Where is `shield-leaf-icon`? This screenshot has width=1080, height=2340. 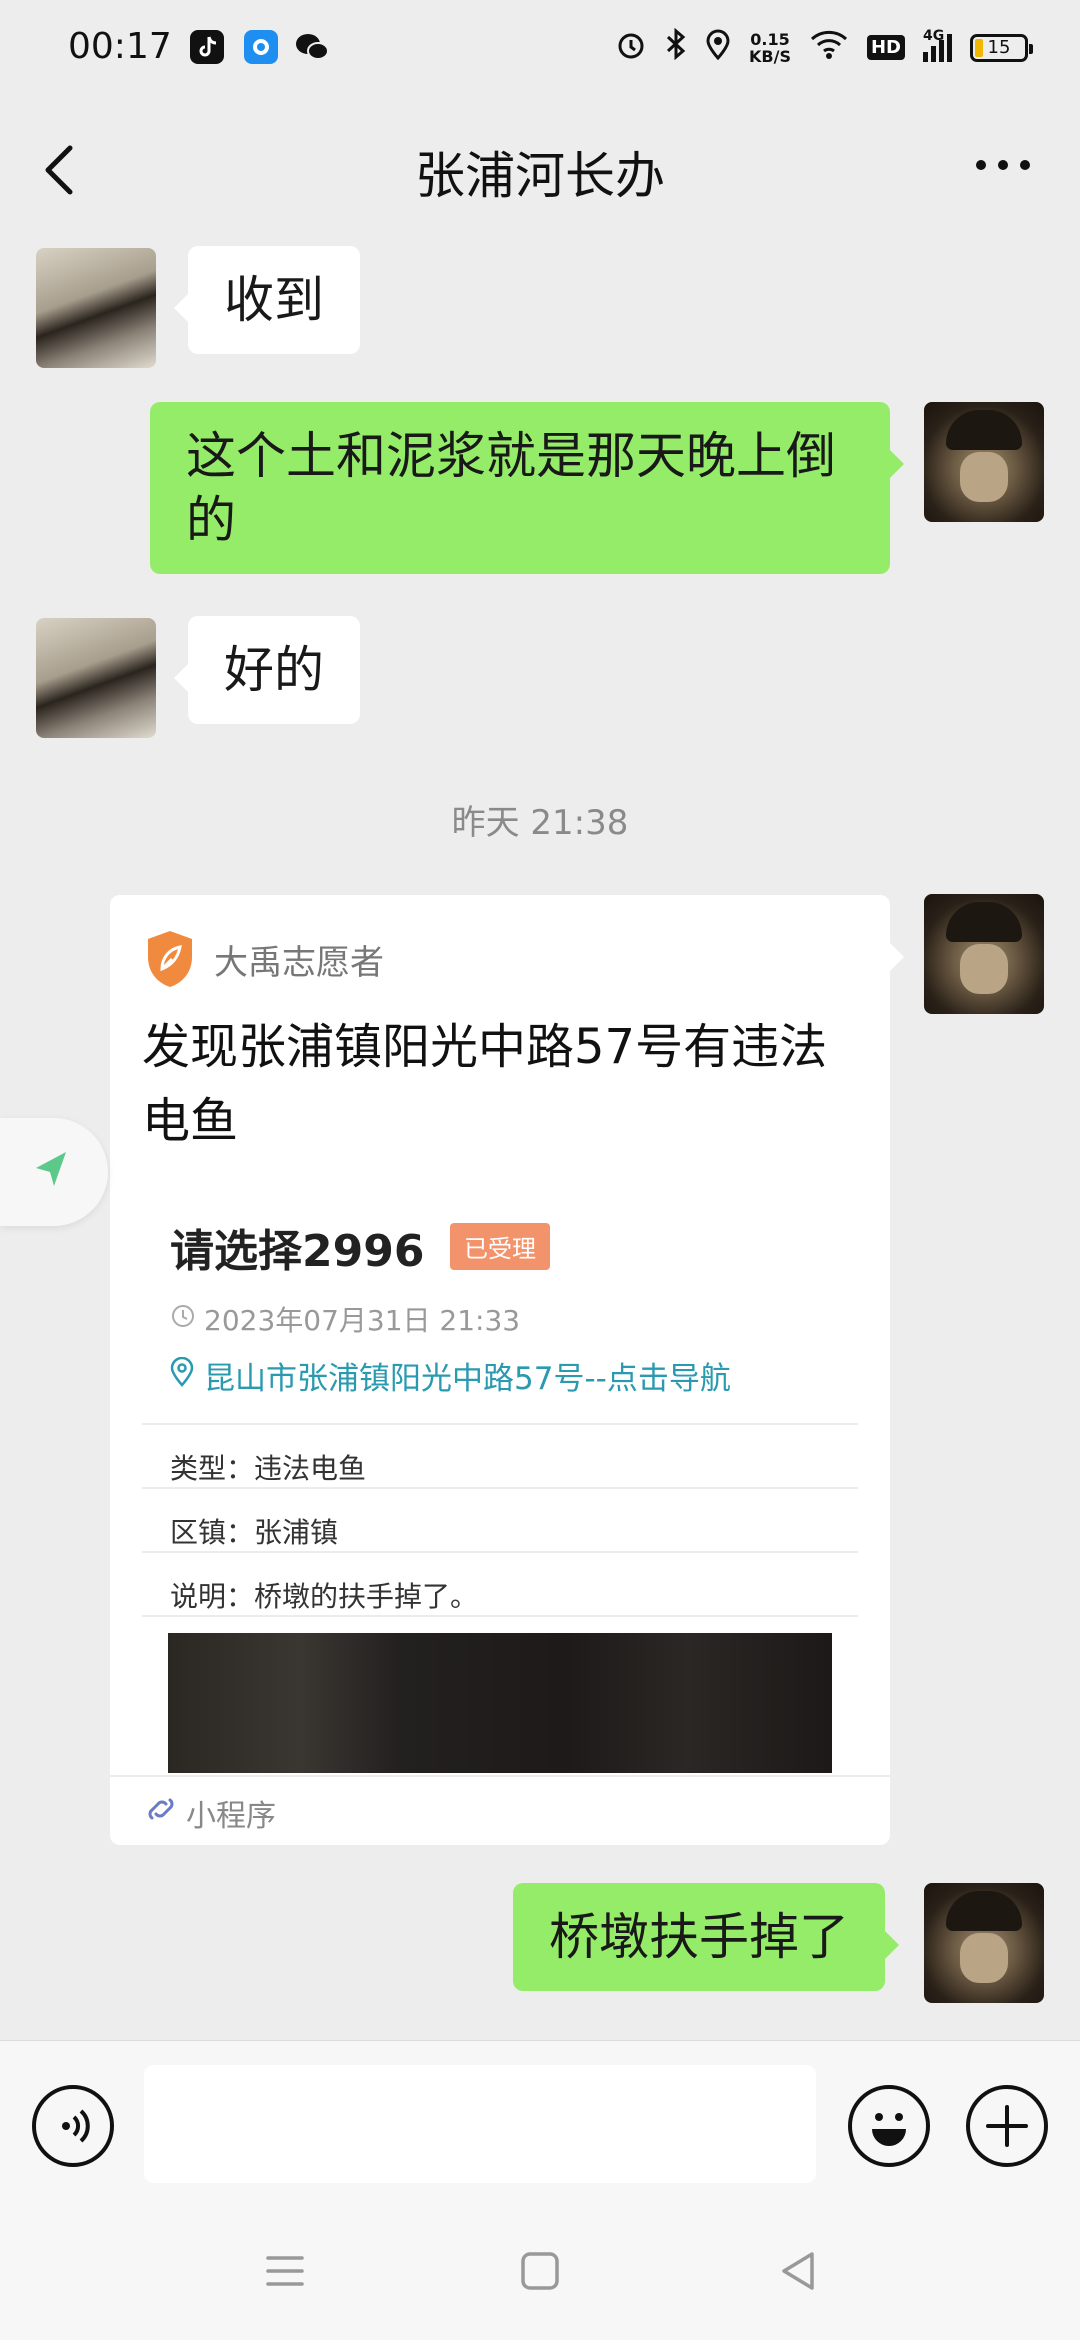 shield-leaf-icon is located at coordinates (170, 959).